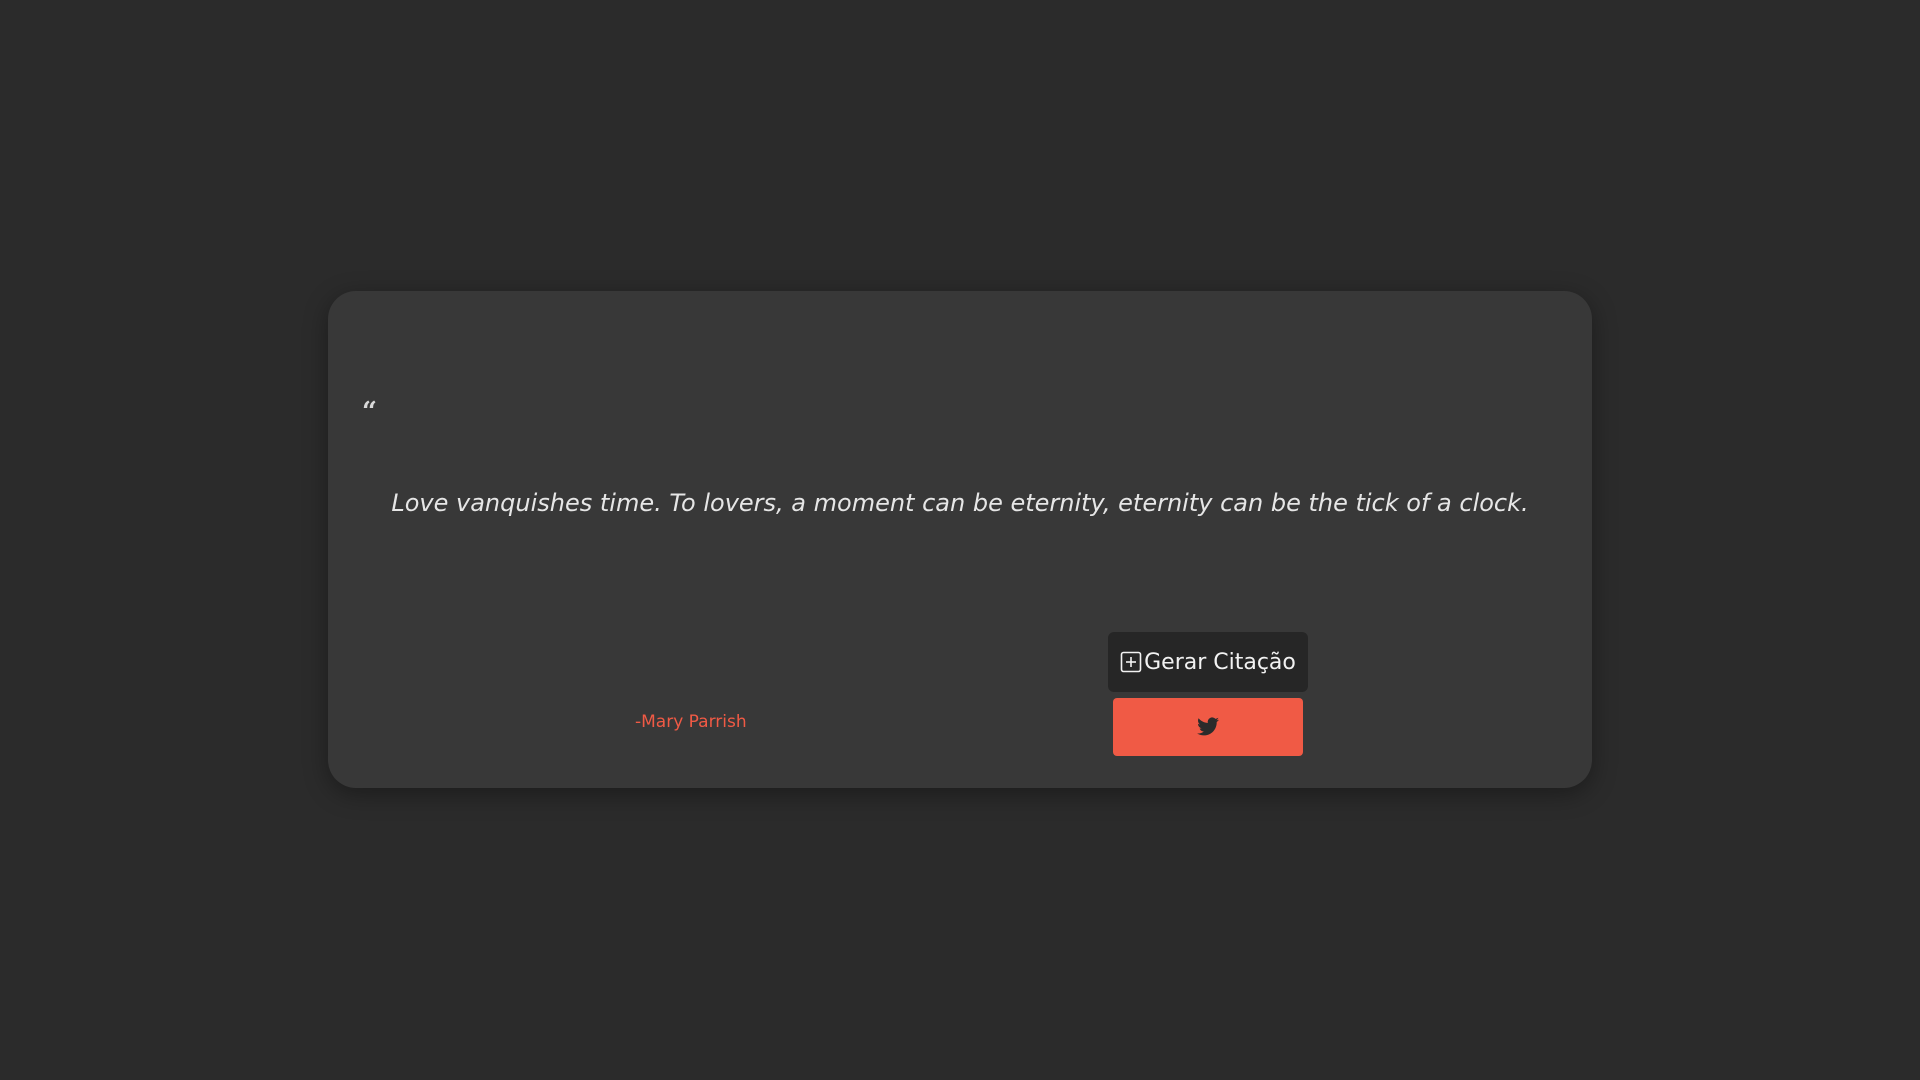 The width and height of the screenshot is (1920, 1080). I want to click on quote-author: -Mary Parrish, so click(691, 722).